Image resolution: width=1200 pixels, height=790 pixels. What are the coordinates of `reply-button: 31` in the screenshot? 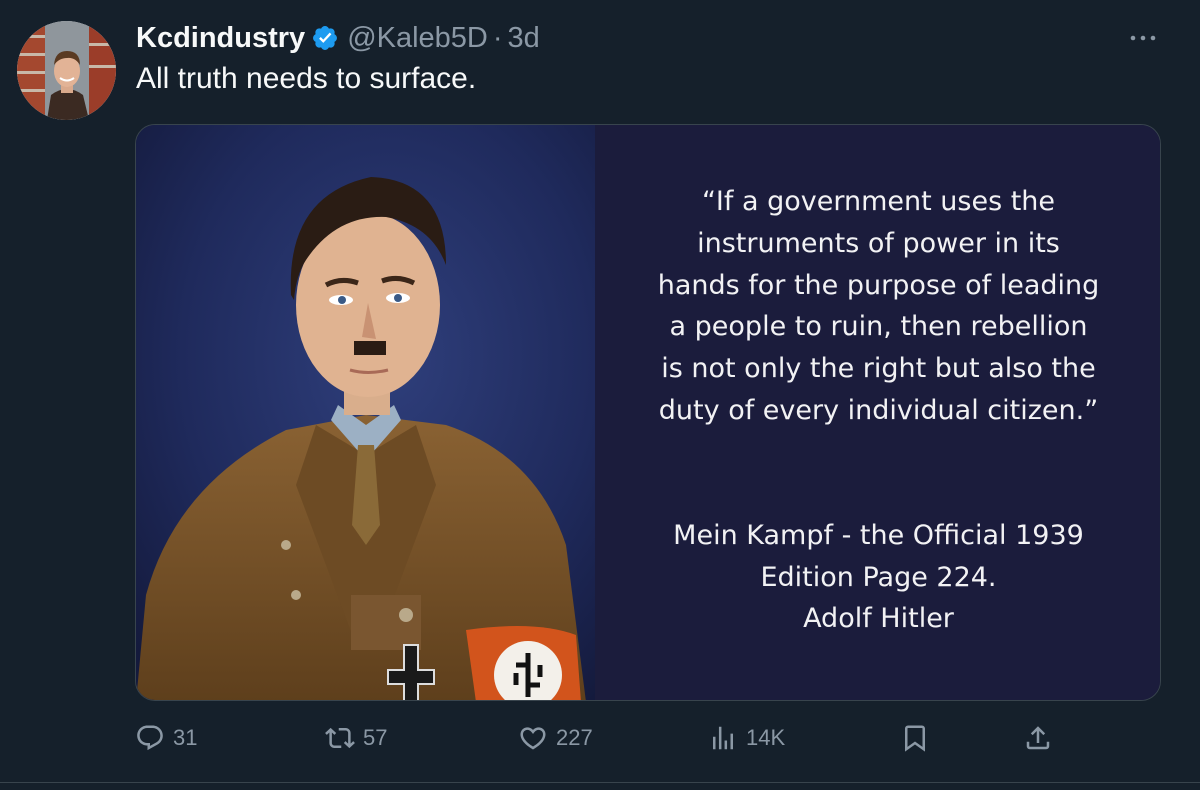 It's located at (166, 738).